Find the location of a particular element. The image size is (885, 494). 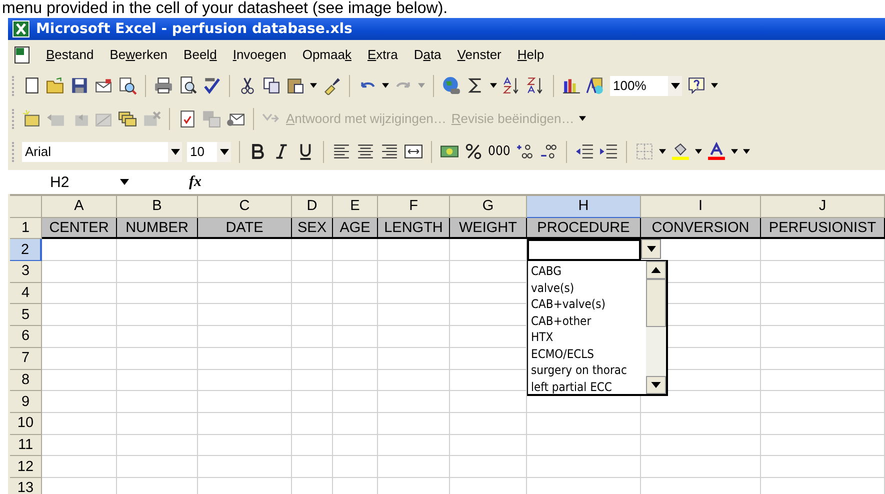

column-header: H is located at coordinates (584, 207).